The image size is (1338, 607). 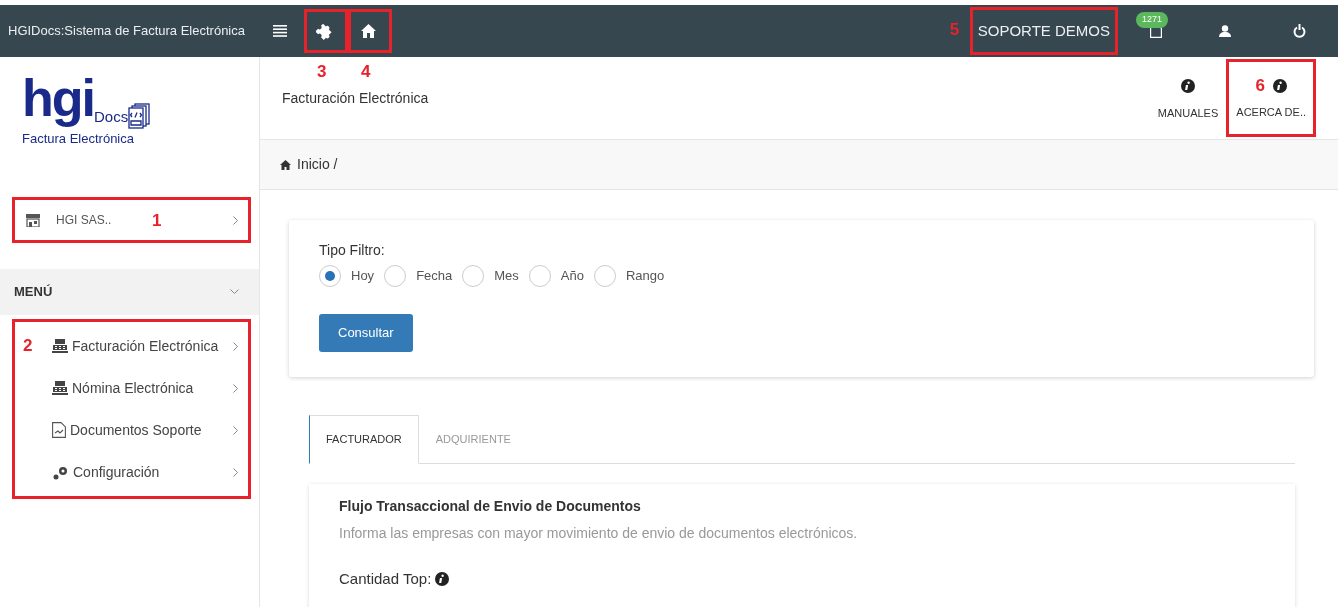 I want to click on menu-item-label: Documentos Soporte, so click(x=136, y=430).